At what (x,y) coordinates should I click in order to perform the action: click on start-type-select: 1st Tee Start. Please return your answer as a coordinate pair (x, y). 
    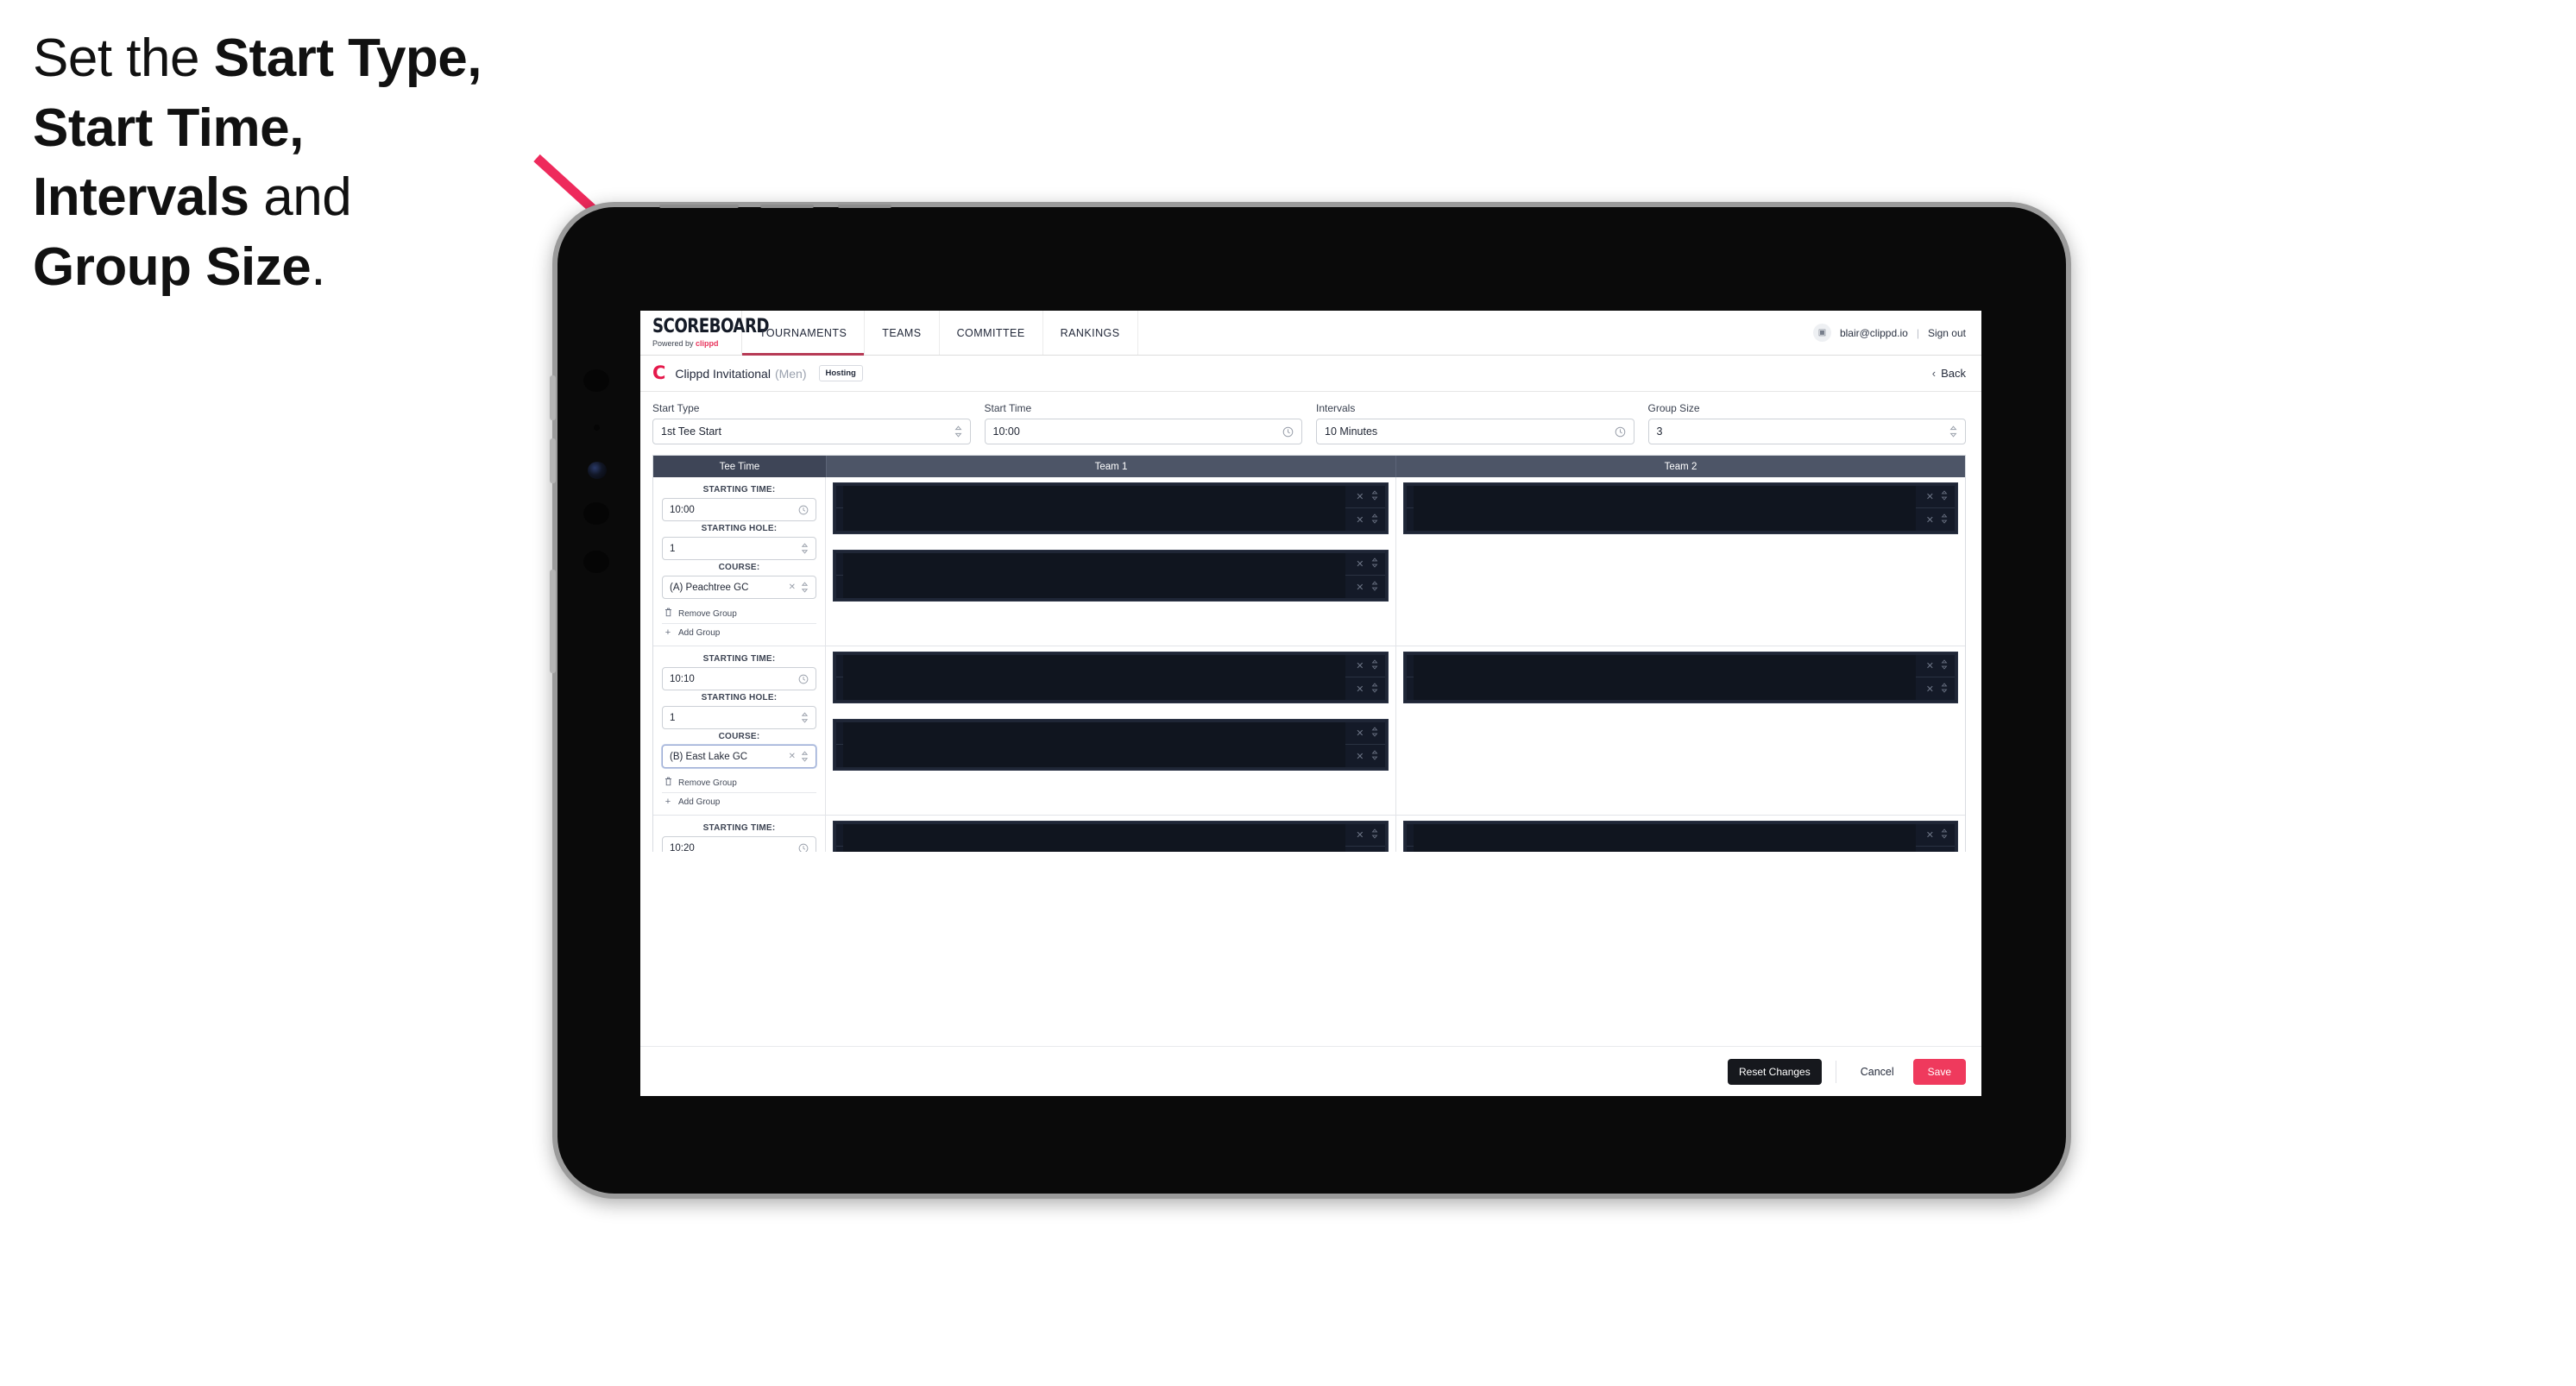
    Looking at the image, I should click on (812, 432).